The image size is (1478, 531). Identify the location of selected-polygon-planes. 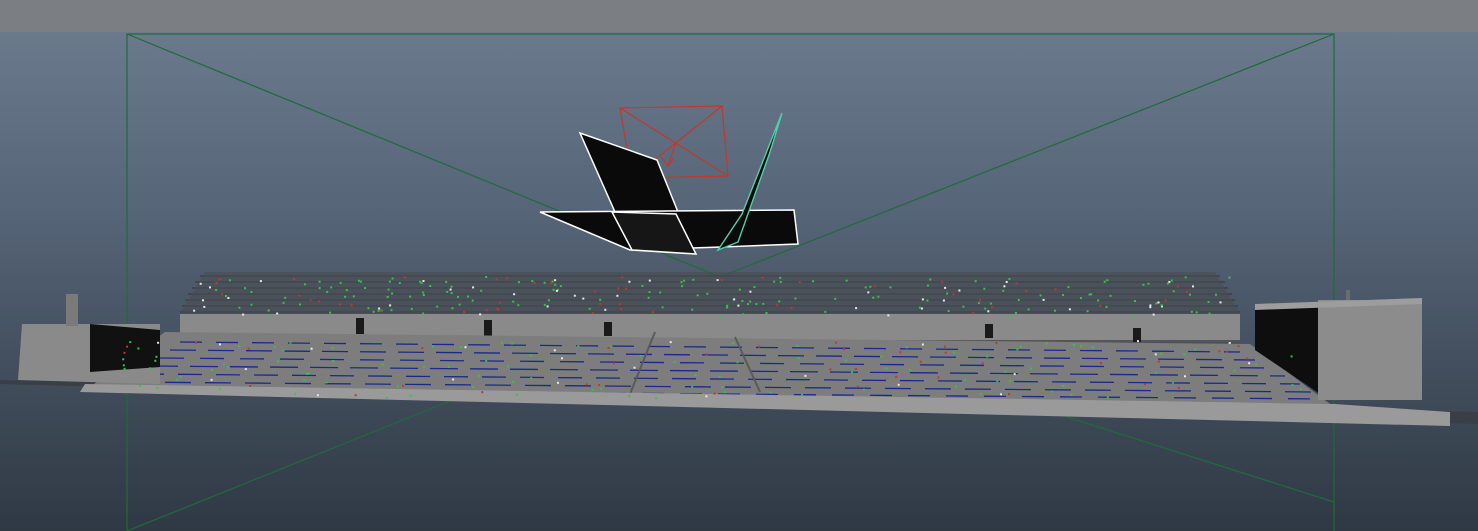
(669, 183).